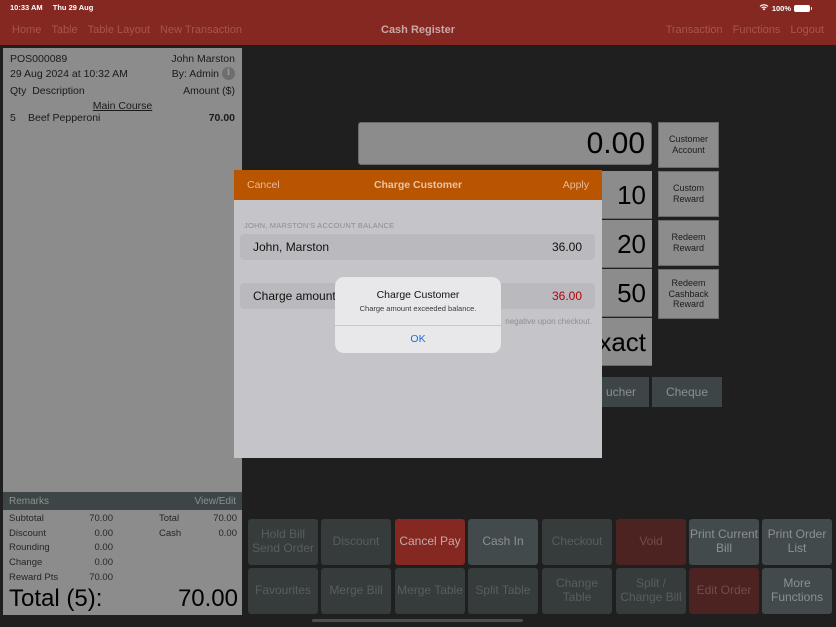 The width and height of the screenshot is (836, 627). I want to click on redeem-cashback-reward-button: Redeem Cashback Reward, so click(688, 294).